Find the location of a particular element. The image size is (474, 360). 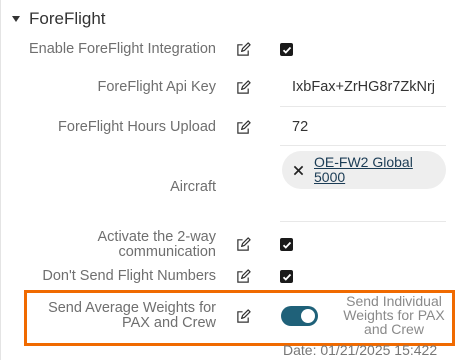

flight-numbers-checkbox is located at coordinates (286, 276).